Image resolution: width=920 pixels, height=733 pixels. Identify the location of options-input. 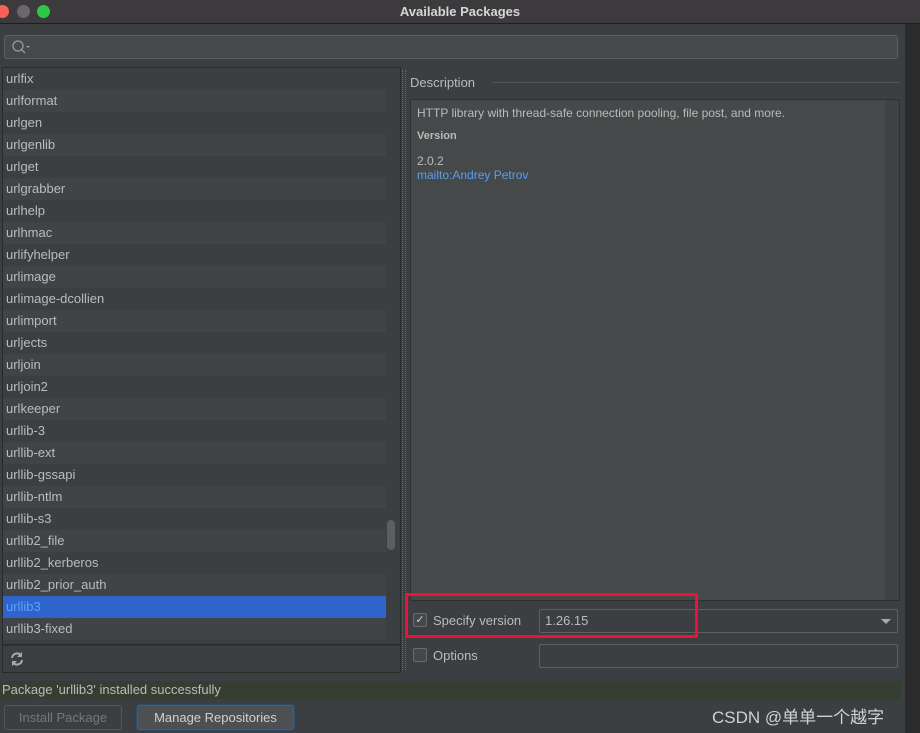
(718, 656).